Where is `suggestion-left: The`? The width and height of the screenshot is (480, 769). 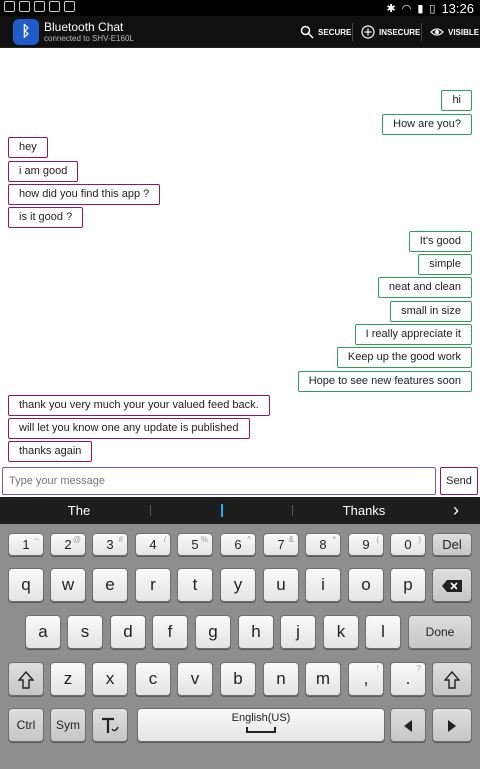
suggestion-left: The is located at coordinates (79, 510).